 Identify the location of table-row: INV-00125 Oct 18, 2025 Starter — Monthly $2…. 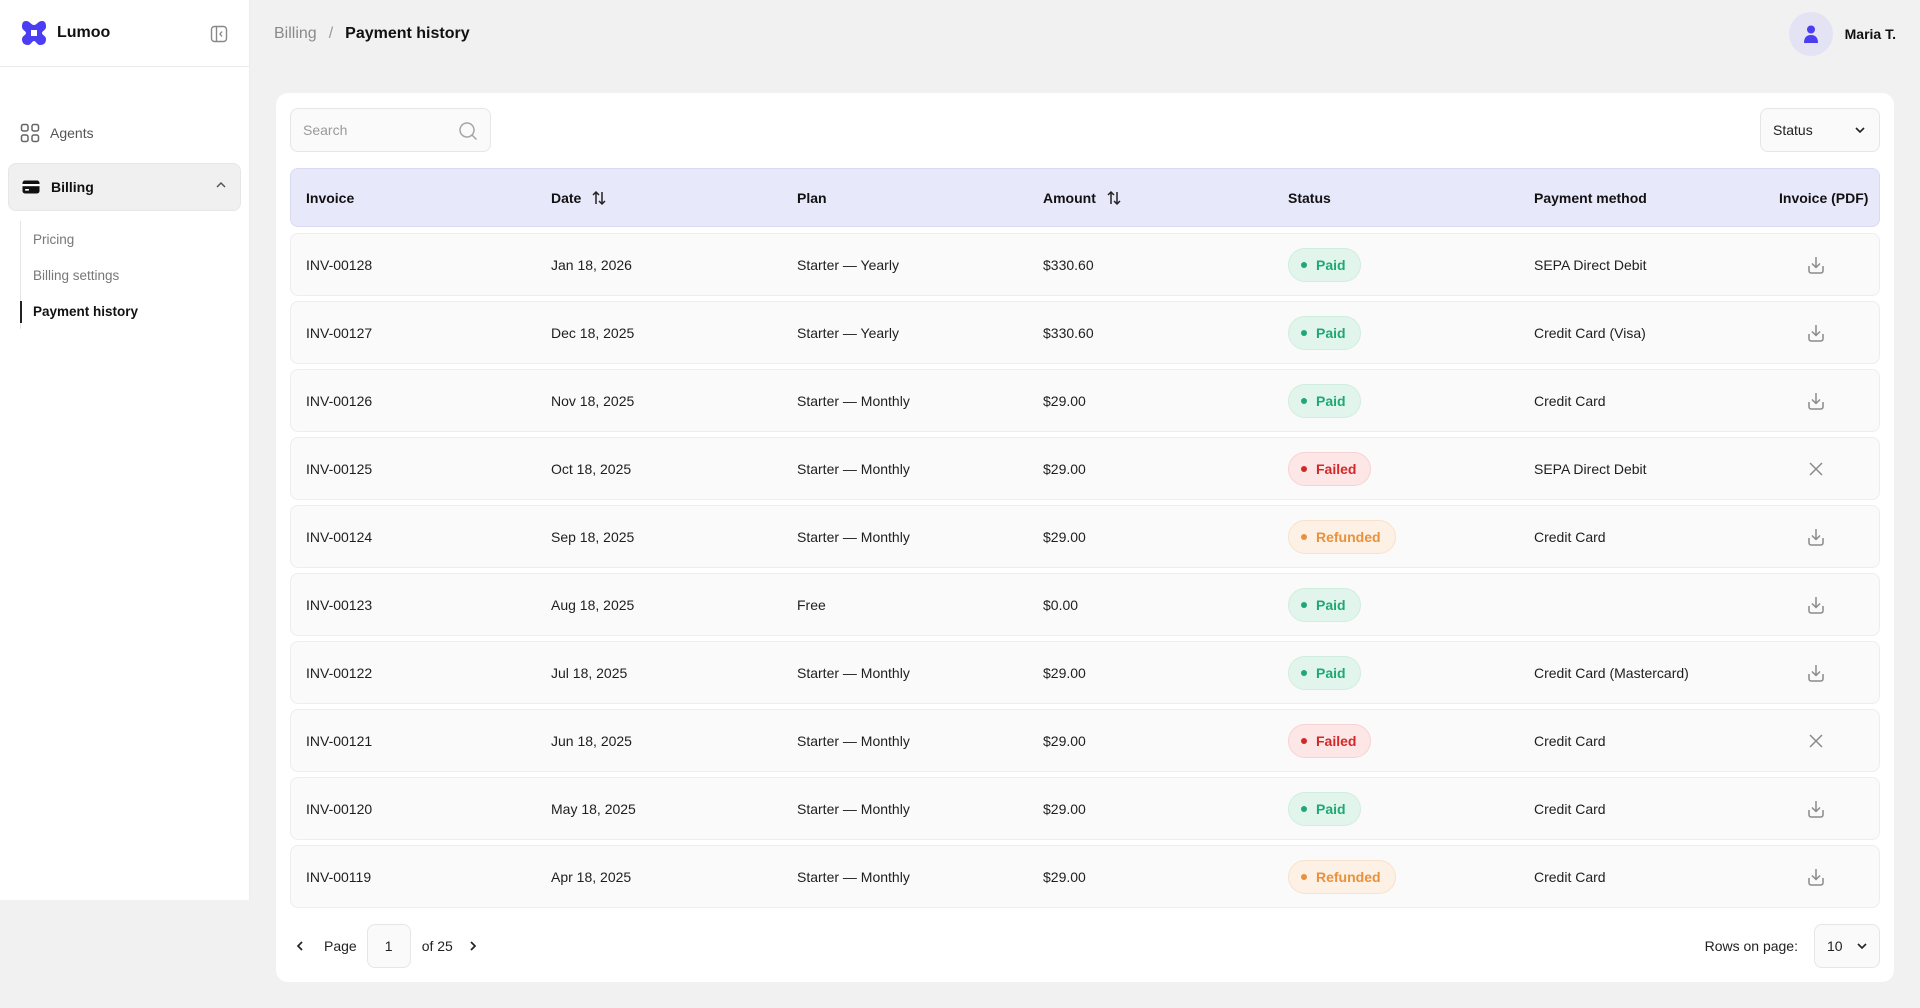
(1085, 468).